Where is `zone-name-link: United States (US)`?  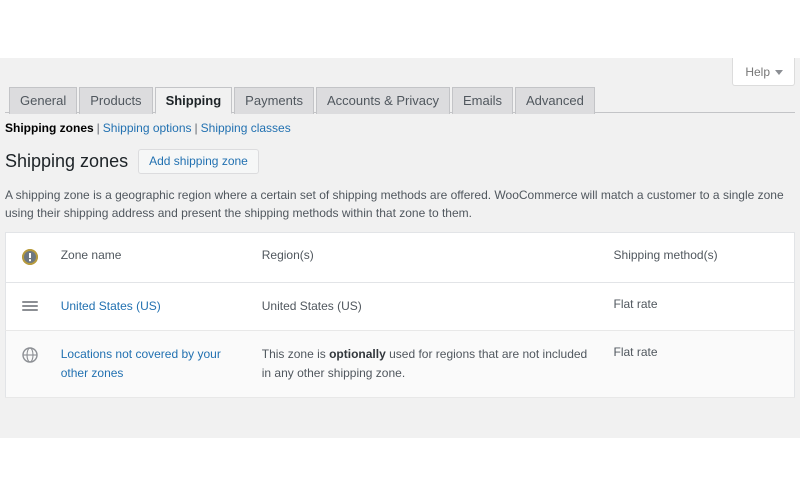
zone-name-link: United States (US) is located at coordinates (111, 306).